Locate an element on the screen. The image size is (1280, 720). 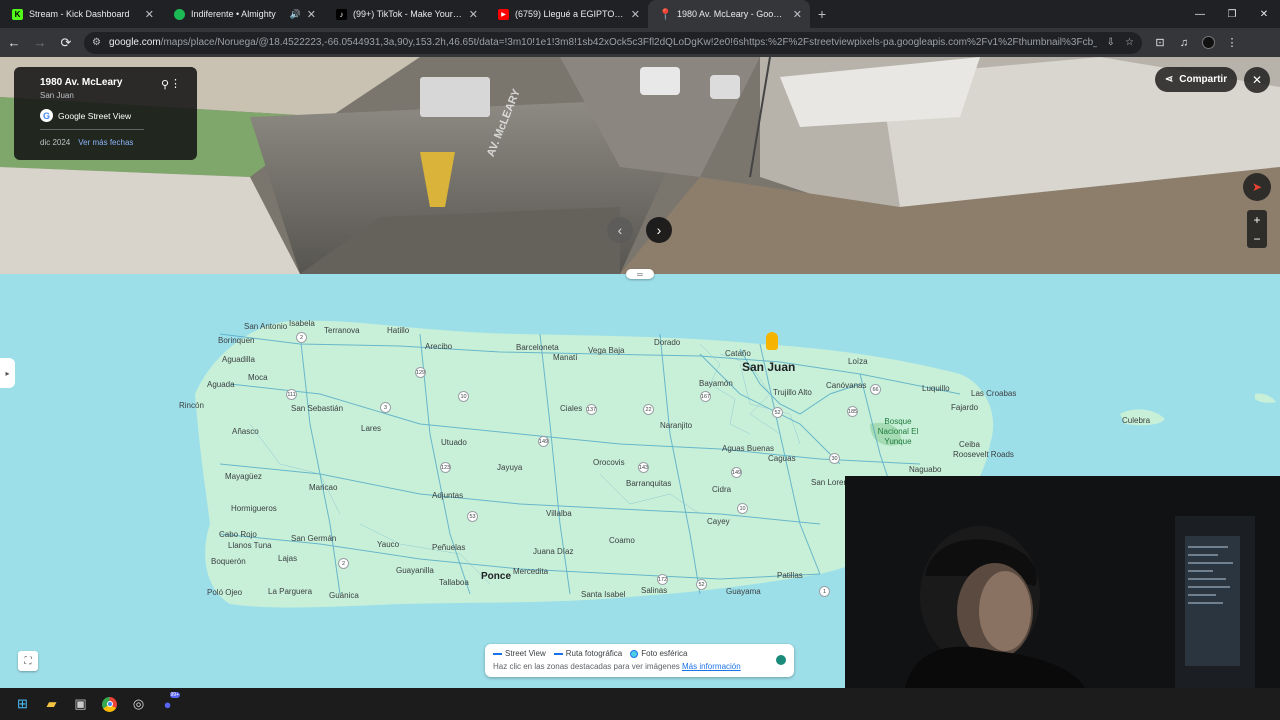
tab-spotify: Indiferente • Almighty 🔊 ✕ is located at coordinates (243, 14).